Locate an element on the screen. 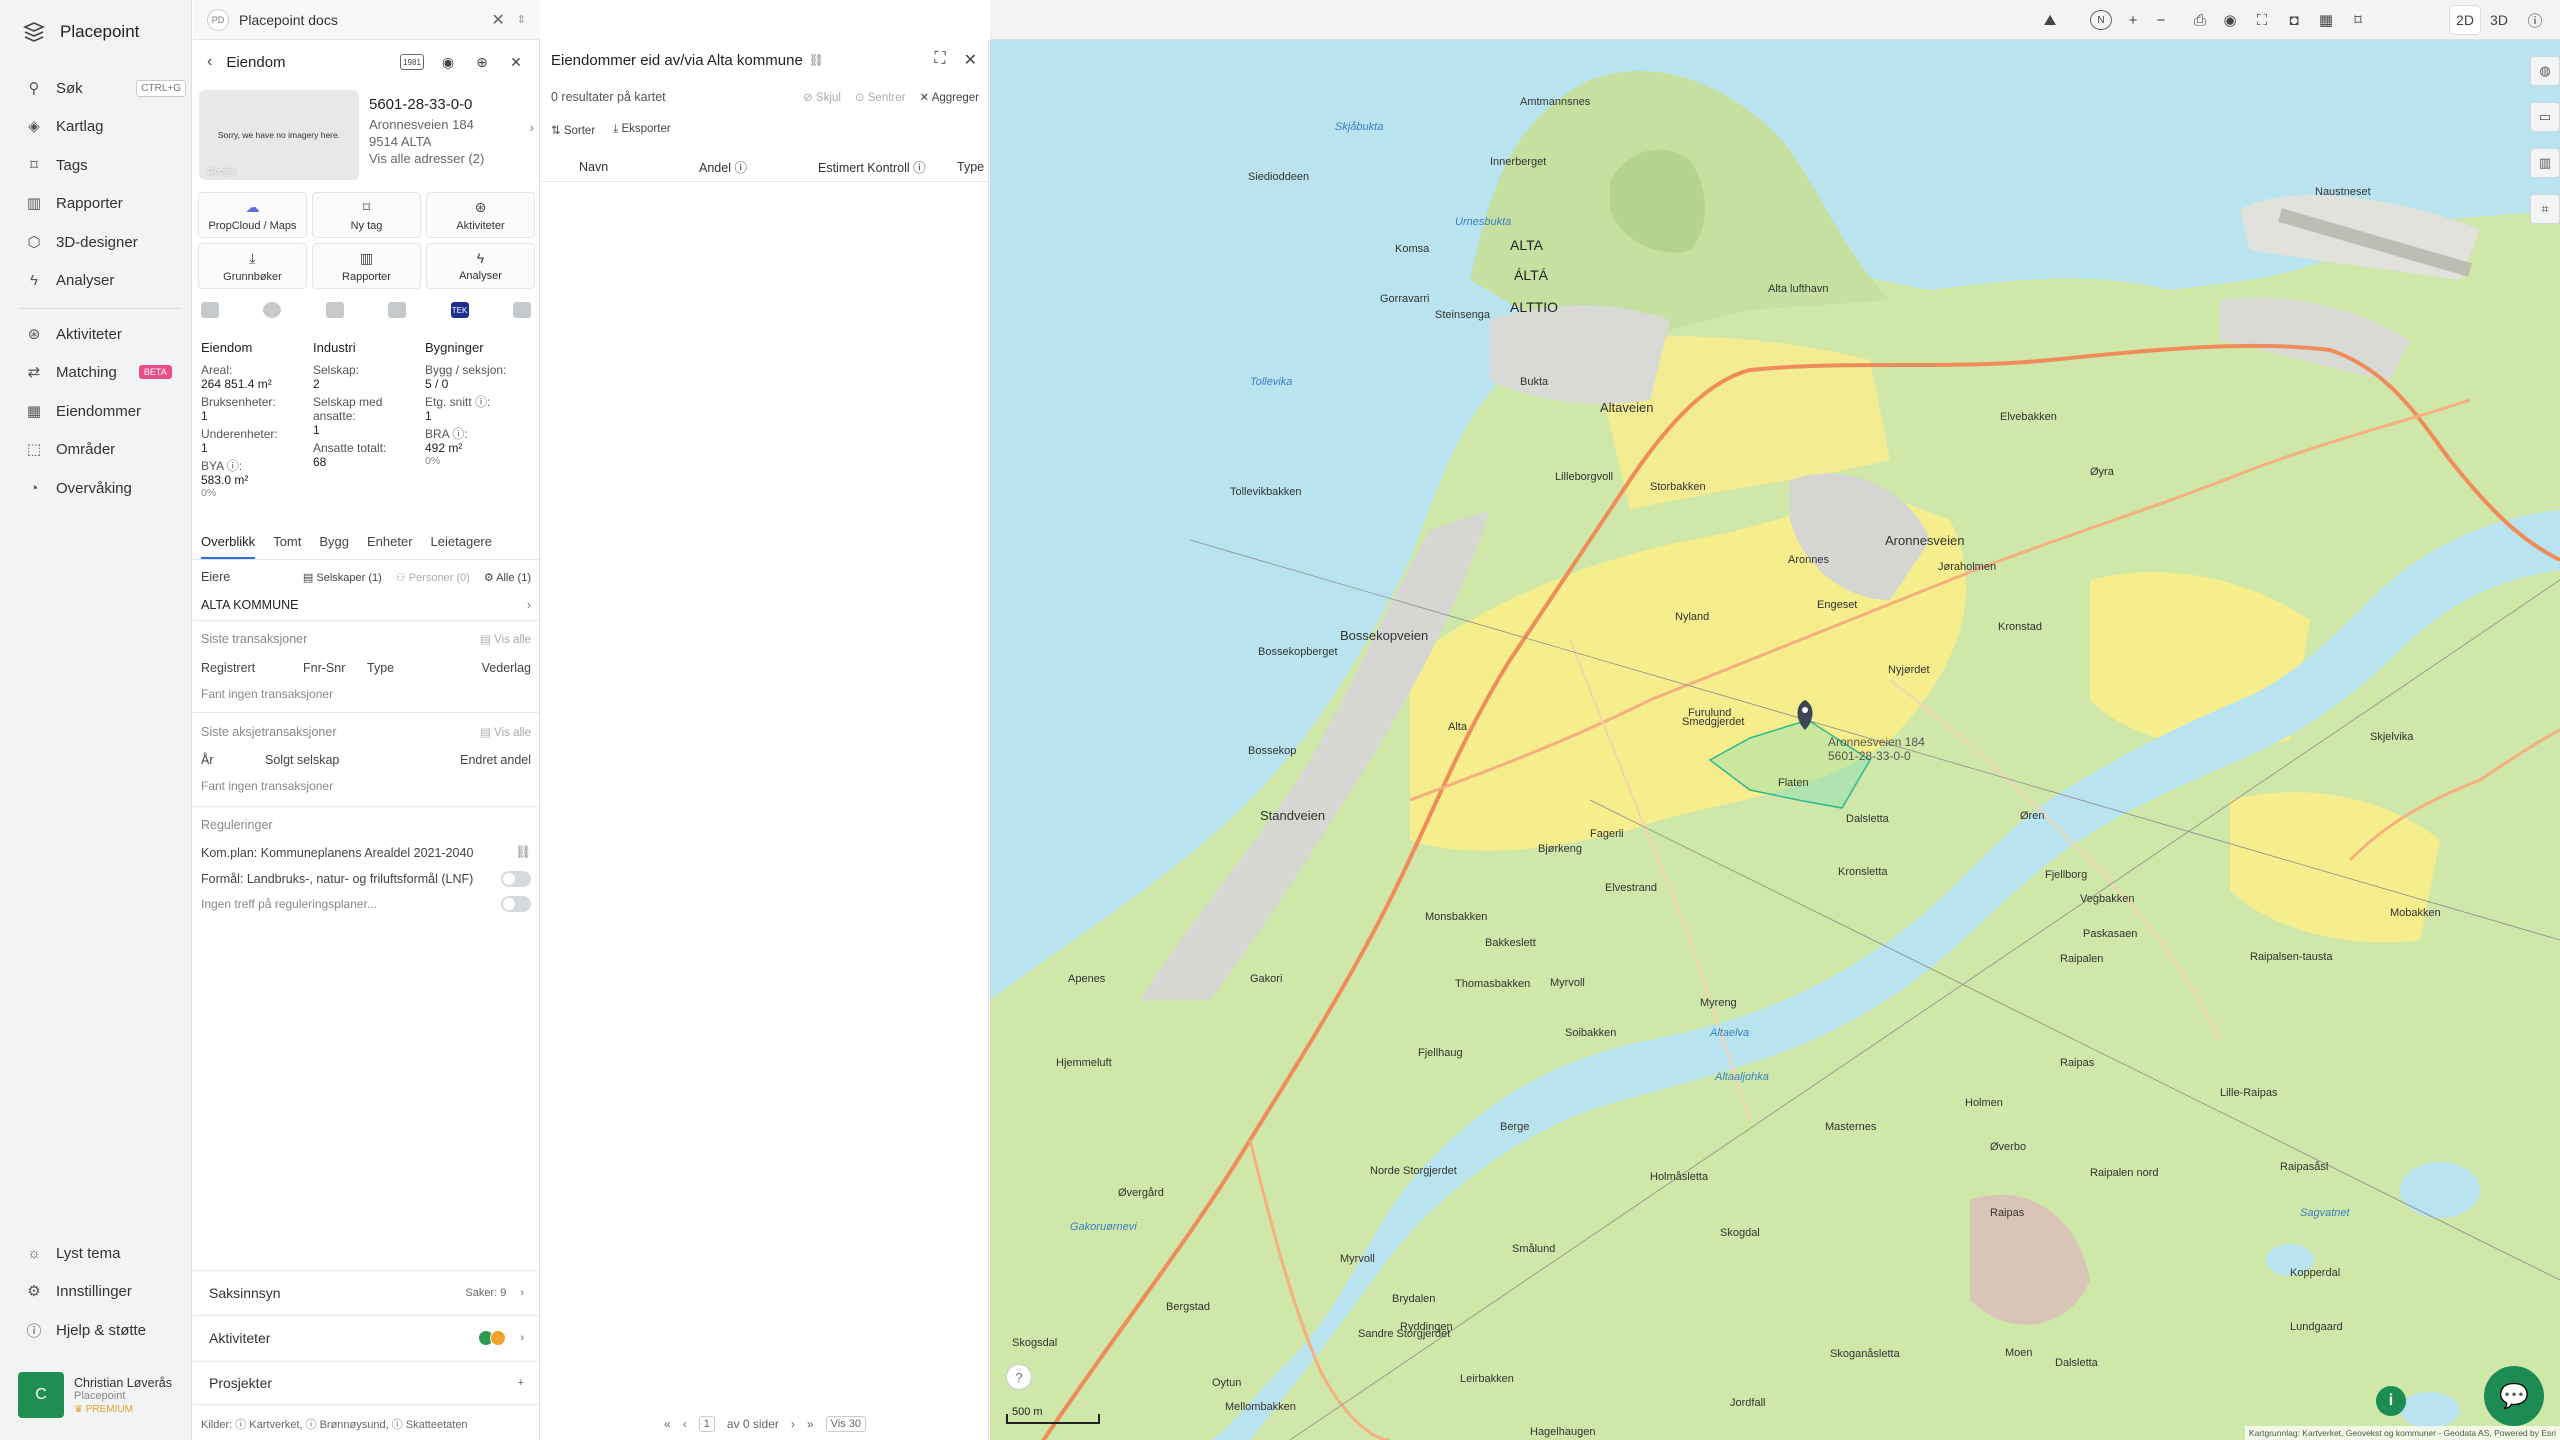 The height and width of the screenshot is (1440, 2560). tab-bygg: Bygg is located at coordinates (334, 546).